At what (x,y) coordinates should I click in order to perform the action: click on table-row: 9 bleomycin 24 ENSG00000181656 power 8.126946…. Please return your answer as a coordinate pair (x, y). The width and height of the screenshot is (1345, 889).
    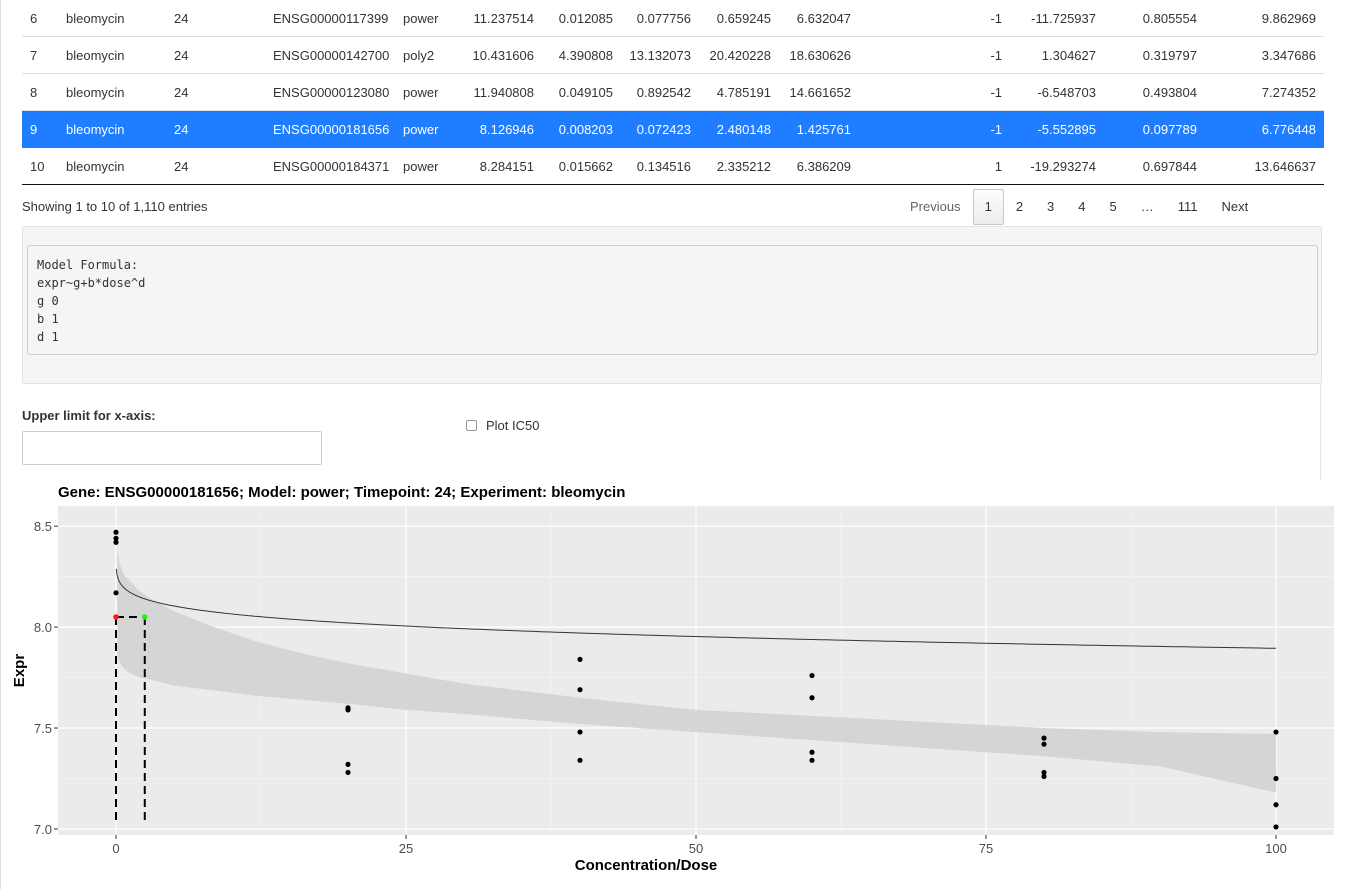
    Looking at the image, I should click on (673, 129).